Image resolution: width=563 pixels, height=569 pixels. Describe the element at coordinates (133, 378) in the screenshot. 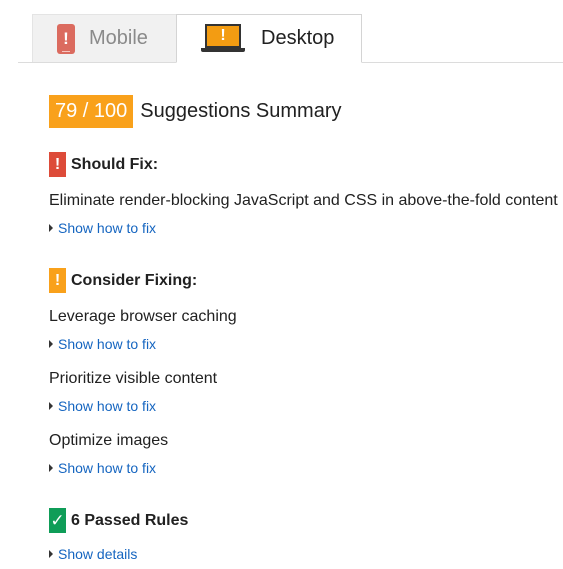

I see `rule-name: Prioritize visible content` at that location.